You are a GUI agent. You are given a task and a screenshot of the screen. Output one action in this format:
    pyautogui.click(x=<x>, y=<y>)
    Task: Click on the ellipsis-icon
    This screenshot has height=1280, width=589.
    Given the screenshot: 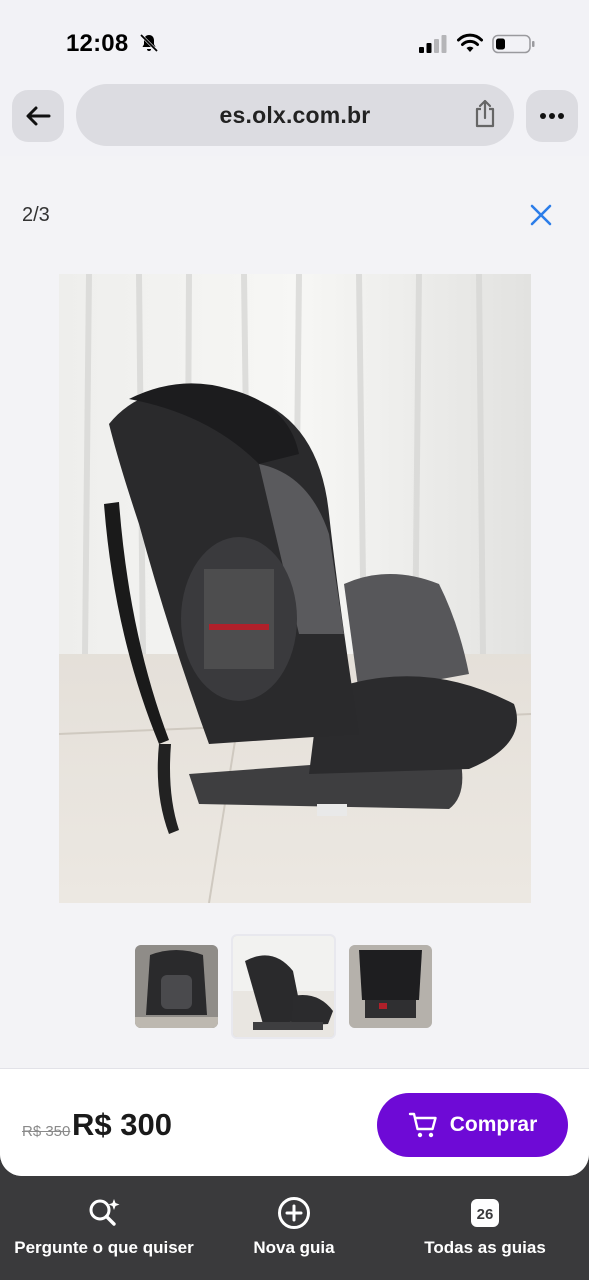 What is the action you would take?
    pyautogui.click(x=552, y=116)
    